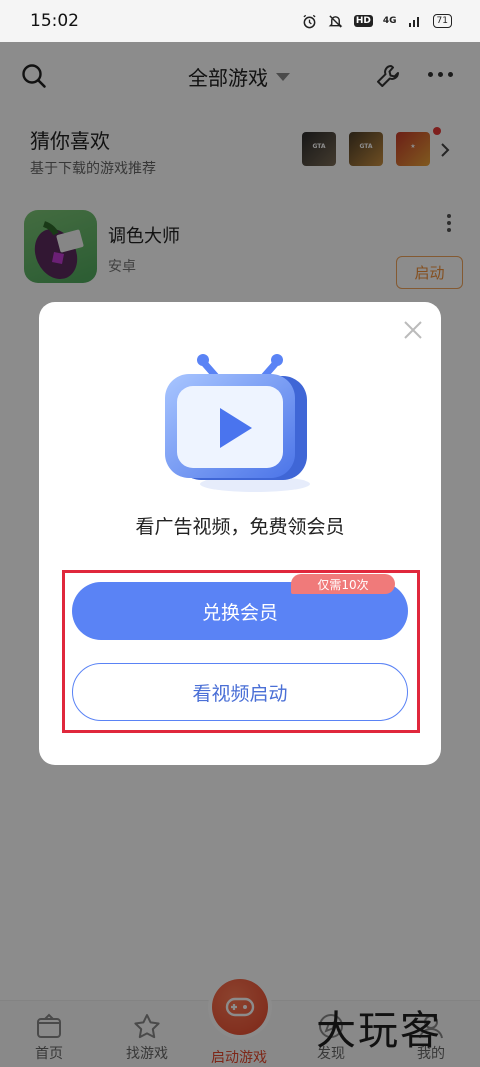  Describe the element at coordinates (54, 21) in the screenshot. I see `status-time: 15:02` at that location.